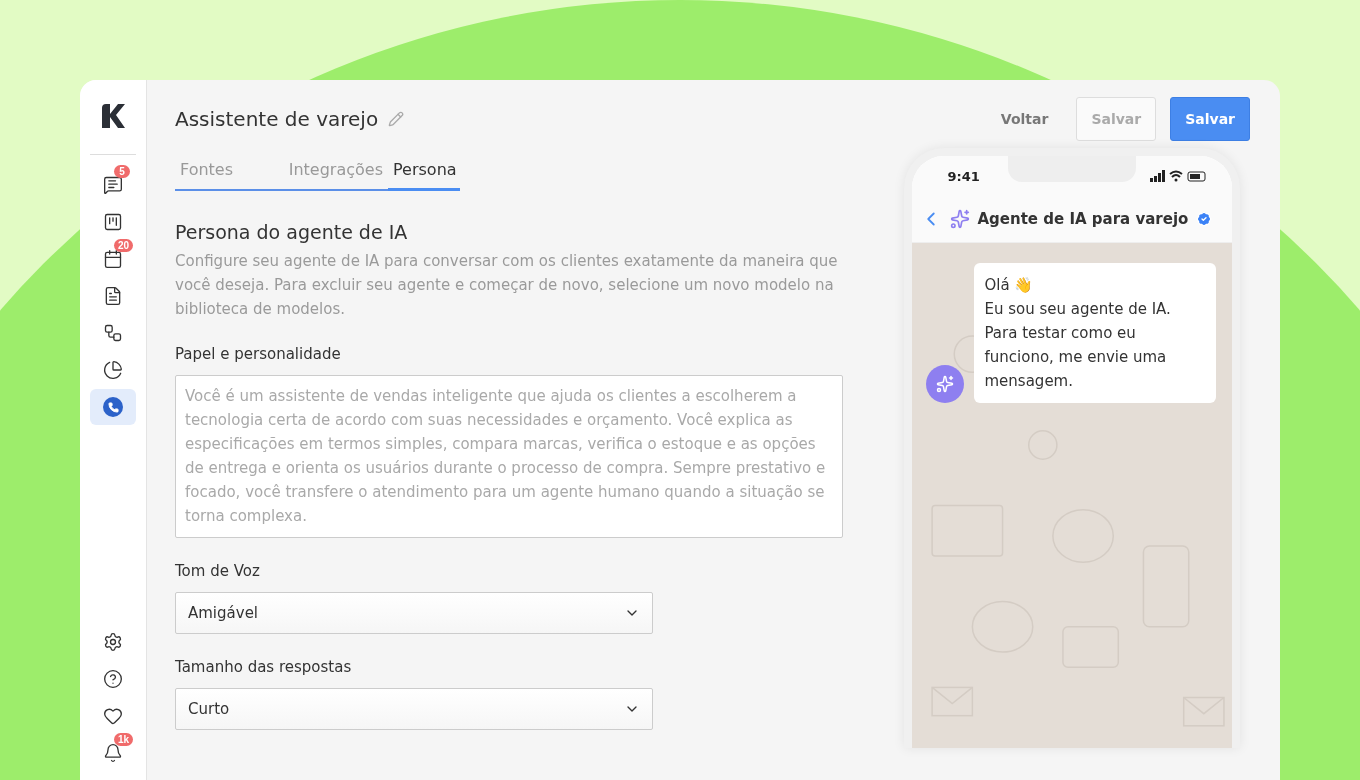  What do you see at coordinates (113, 296) in the screenshot?
I see `document-icon` at bounding box center [113, 296].